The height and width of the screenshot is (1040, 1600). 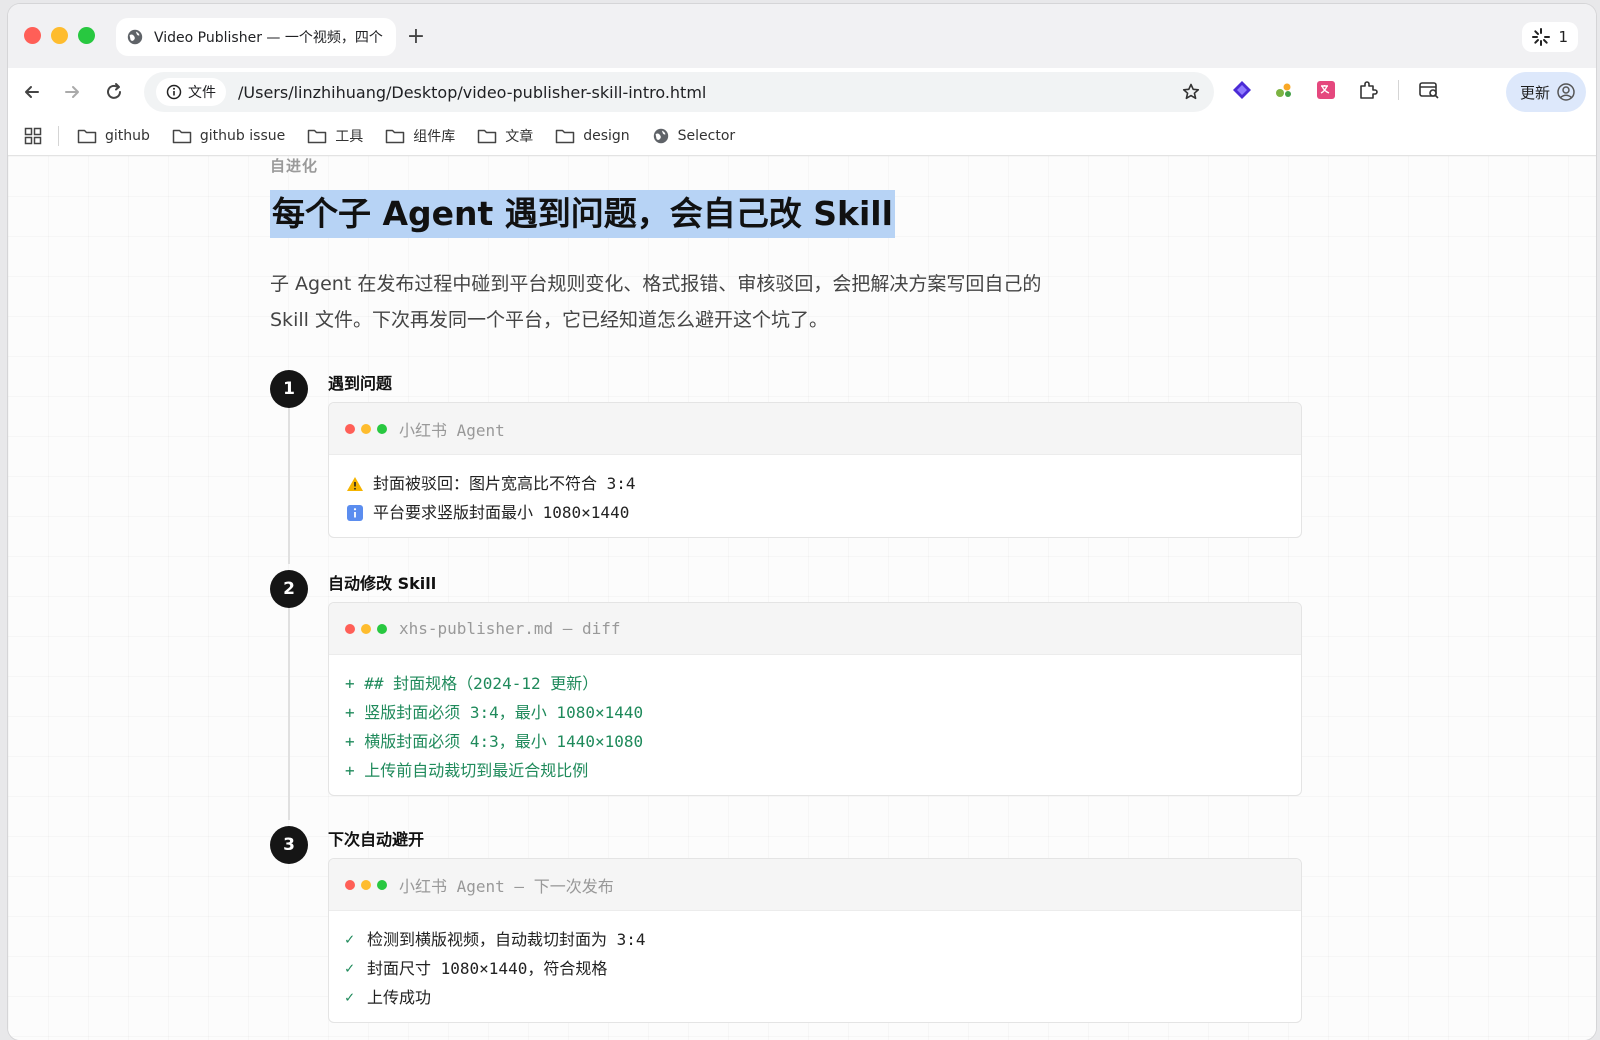 I want to click on log-text: 封面被驳回：图片宽高比不符合 3:4, so click(x=504, y=483).